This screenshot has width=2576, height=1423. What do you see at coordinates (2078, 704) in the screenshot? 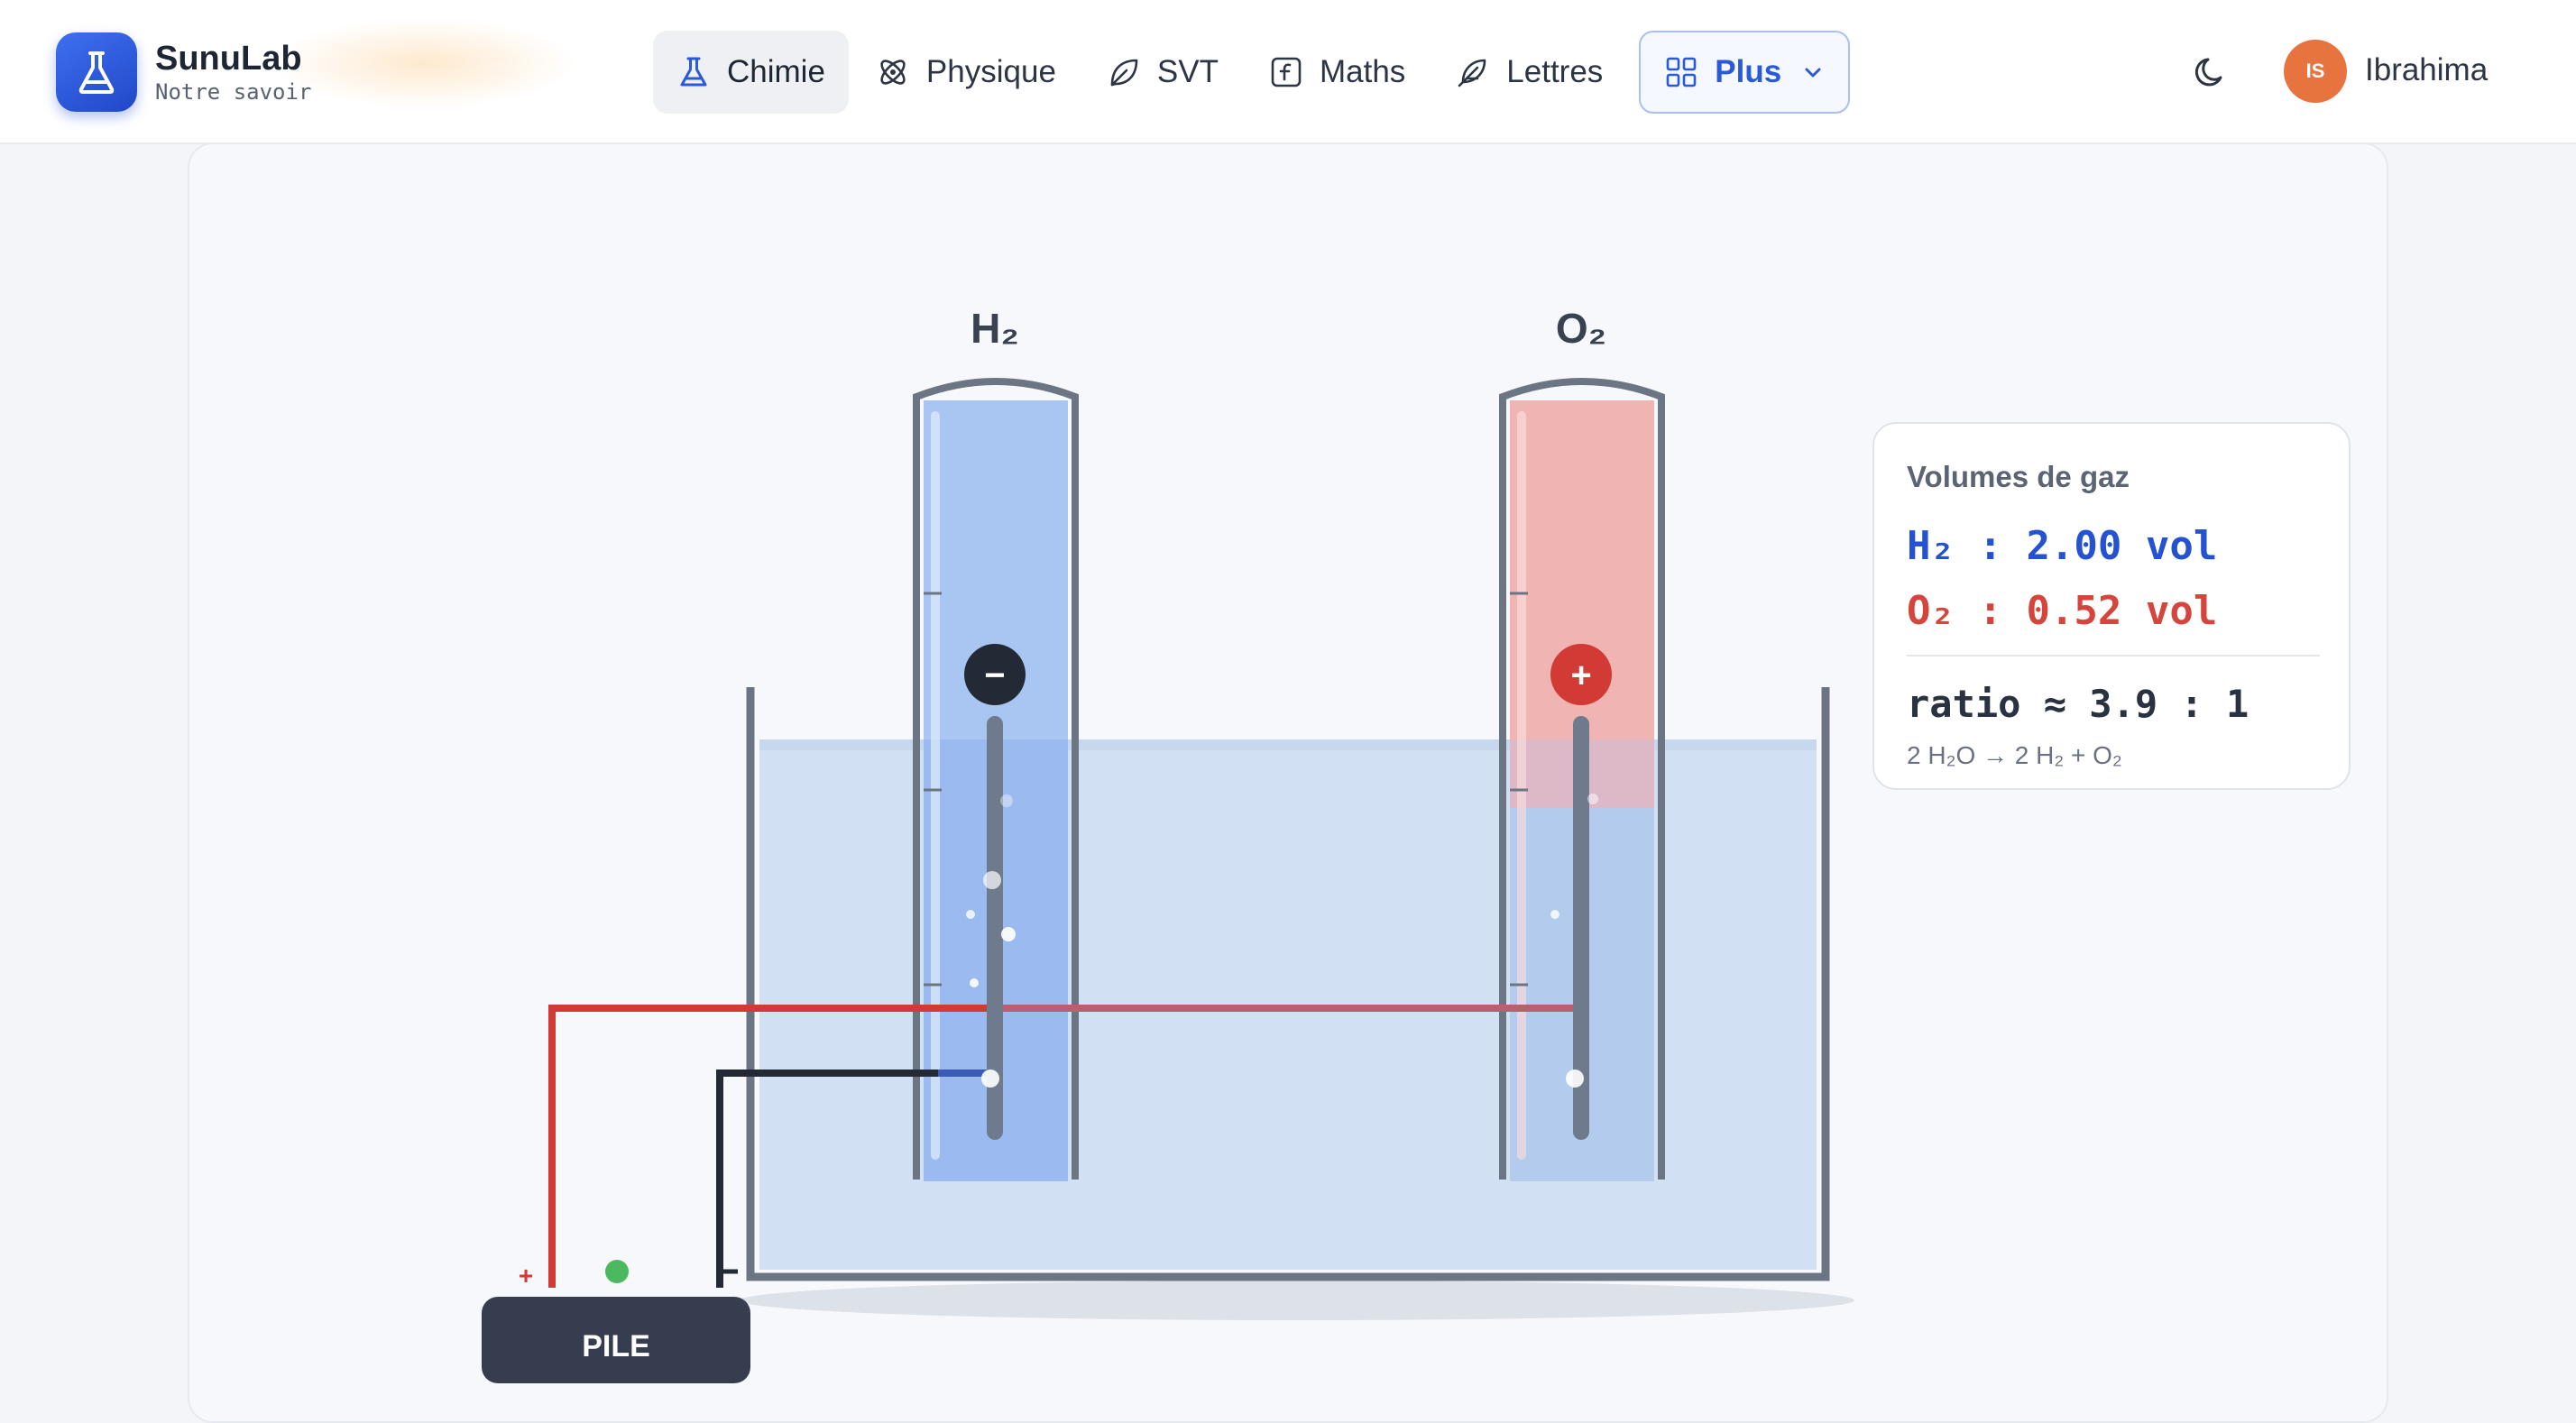
I see `ratio-readout: ratio ≈ 3.9 : 1` at bounding box center [2078, 704].